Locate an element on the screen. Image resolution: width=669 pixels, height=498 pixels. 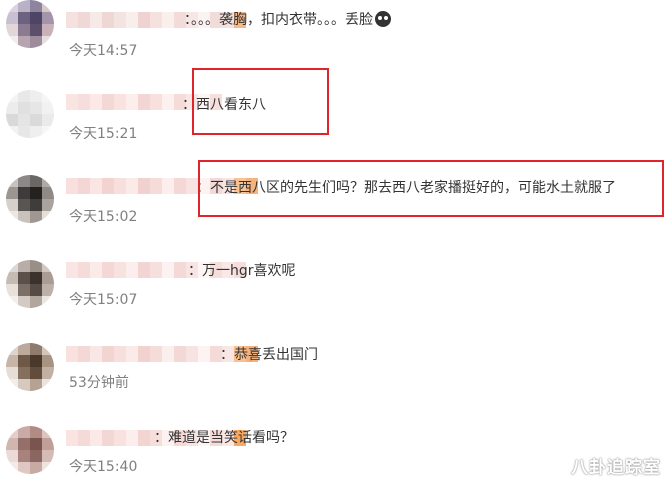
comment-timestamp: 今天15:21 is located at coordinates (103, 134).